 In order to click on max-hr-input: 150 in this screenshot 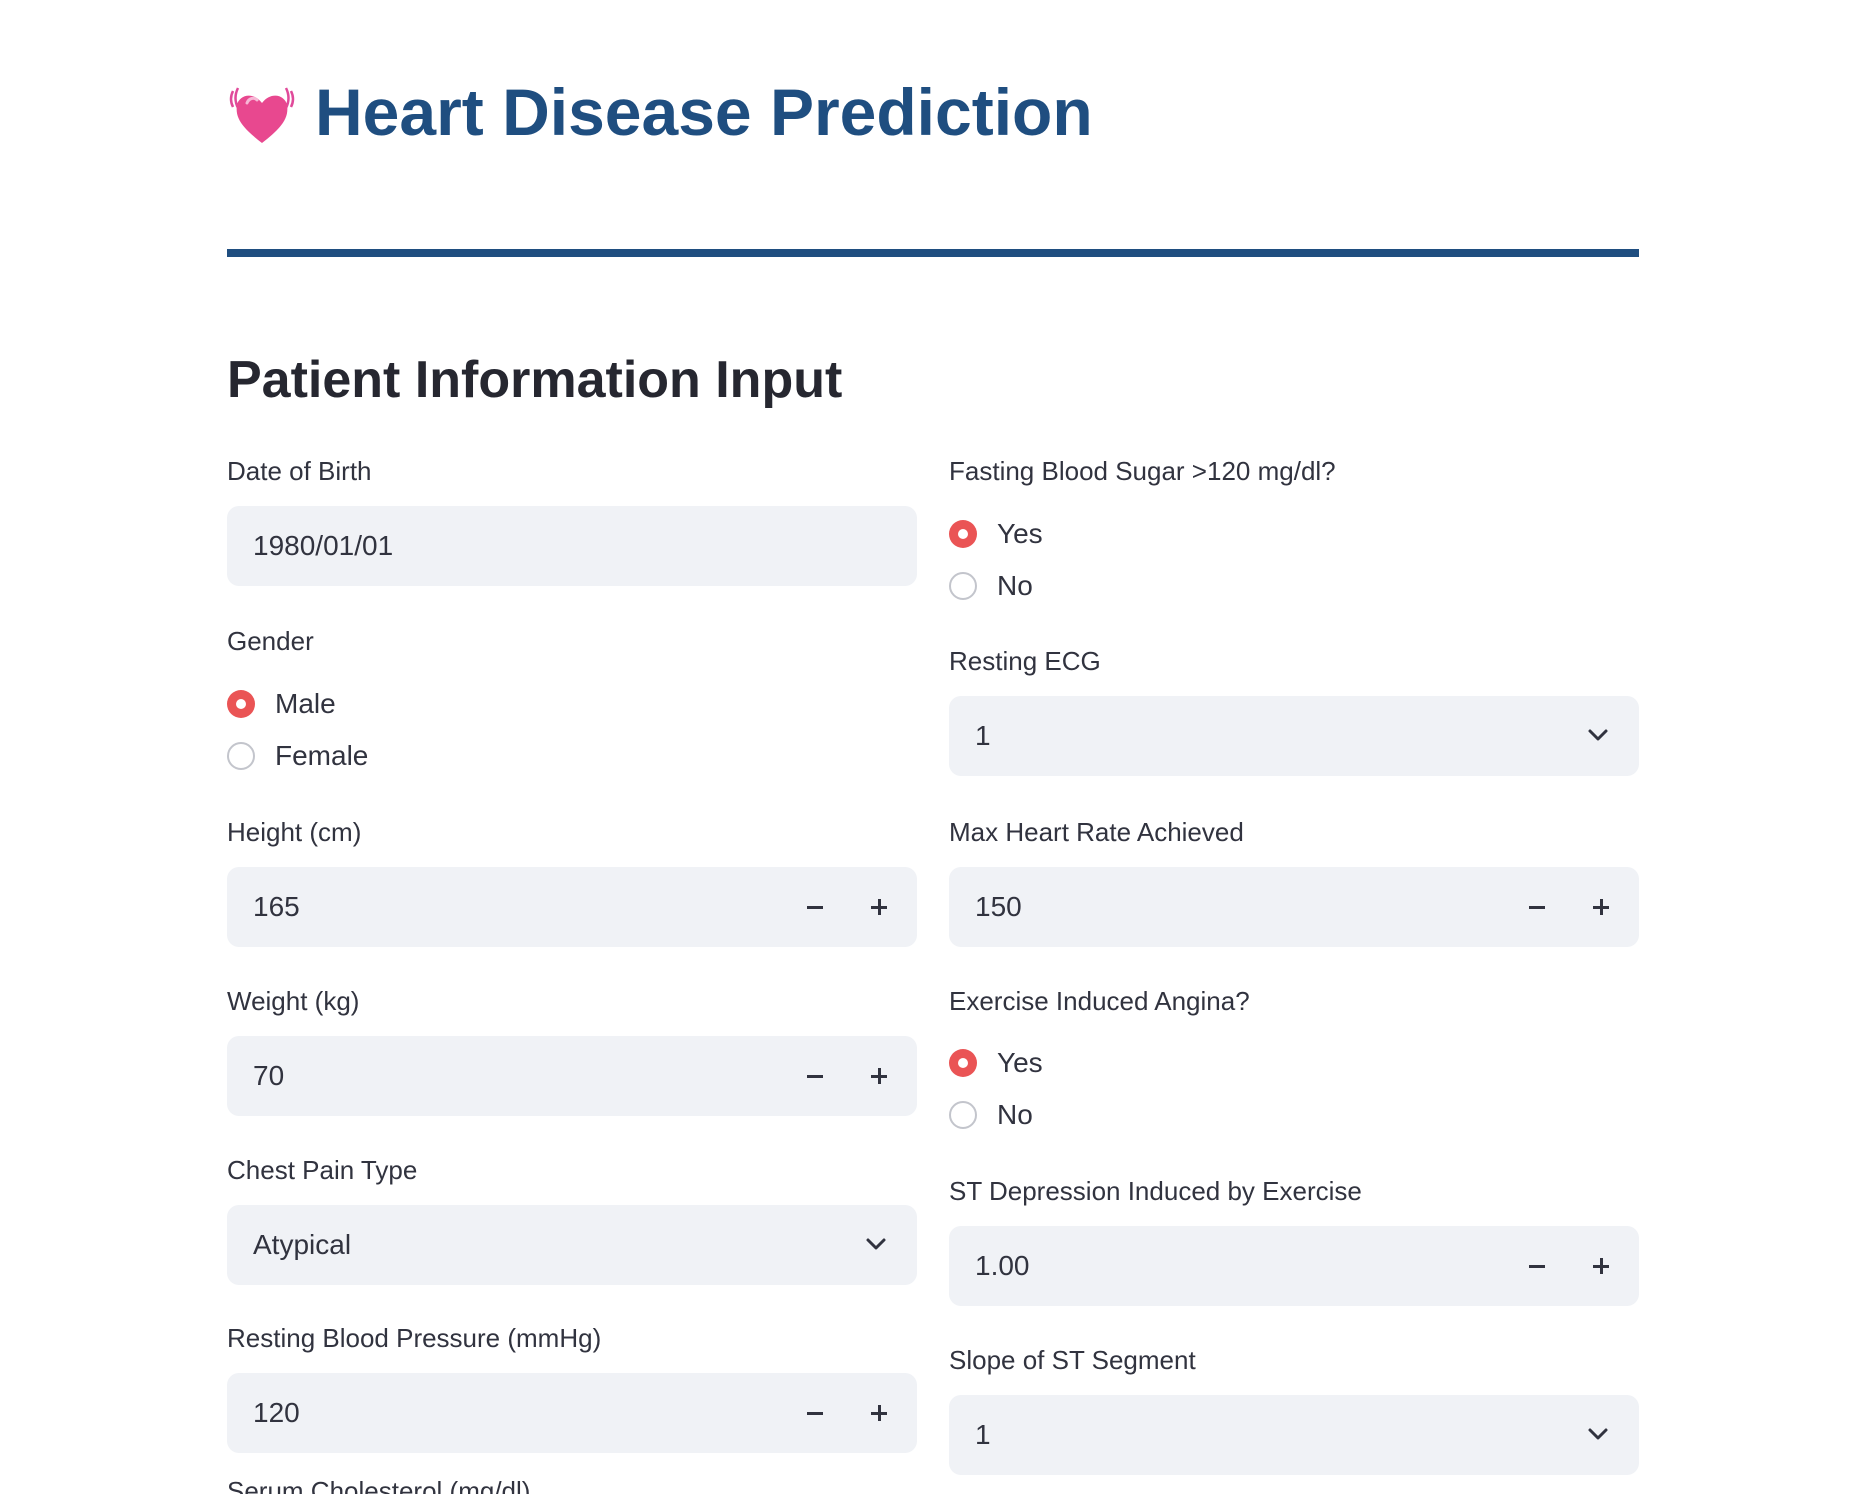, I will do `click(1294, 907)`.